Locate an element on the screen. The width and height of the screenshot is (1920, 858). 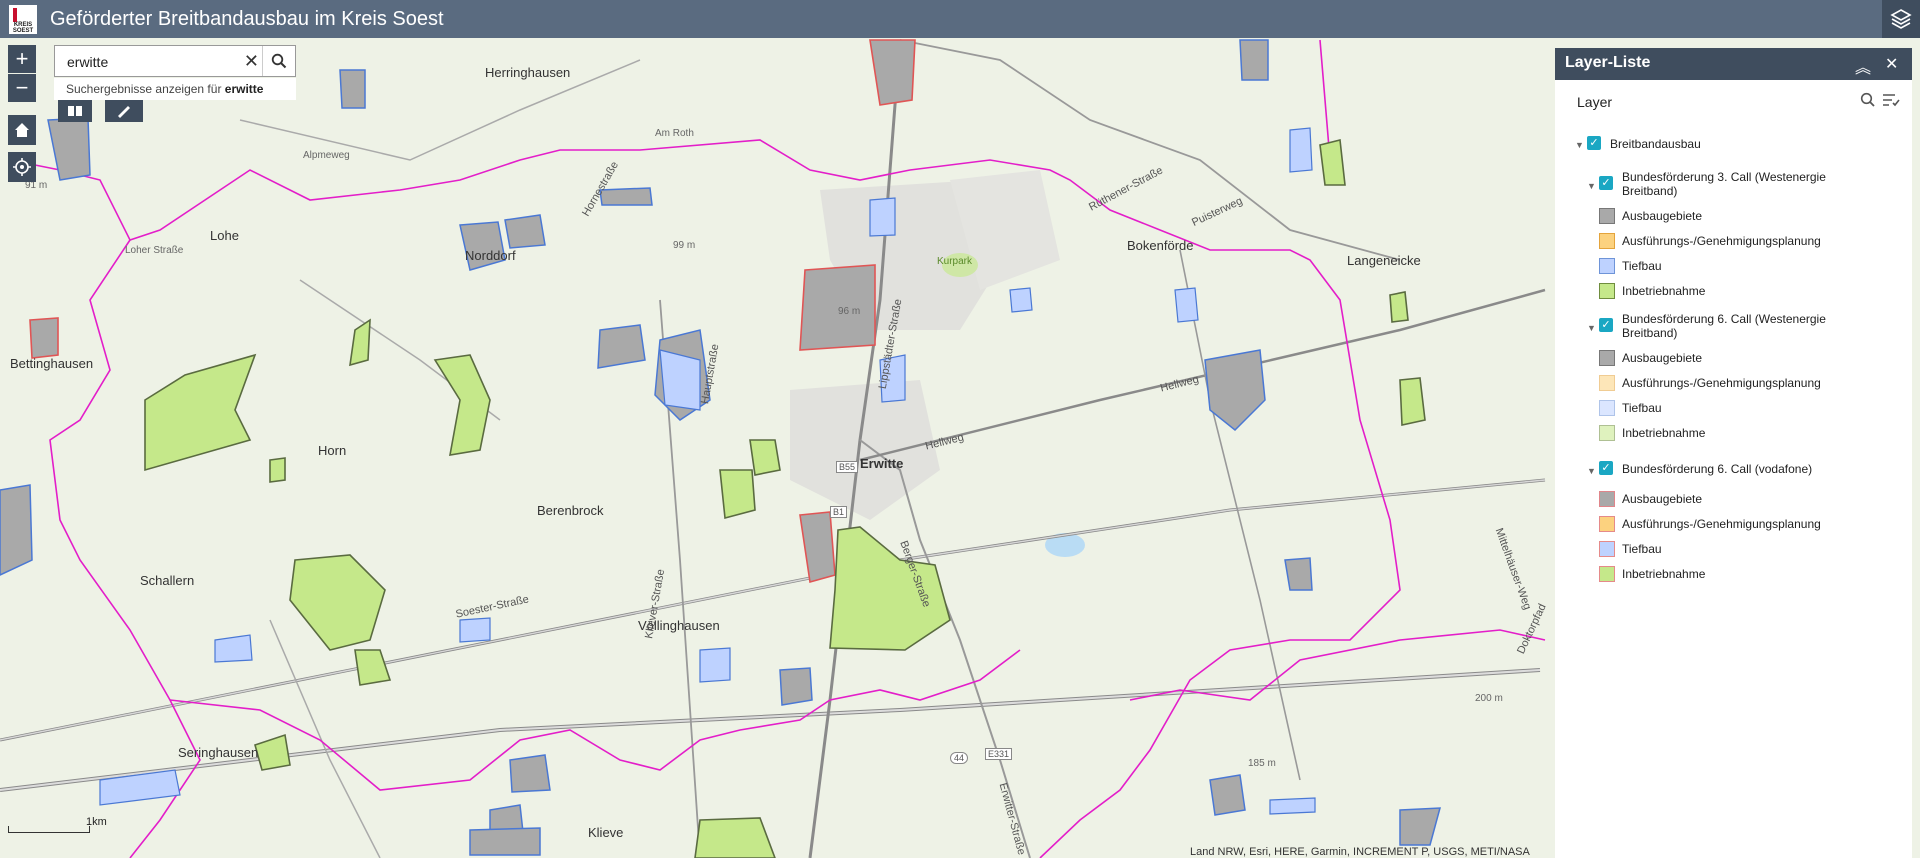
basemap-gallery-button is located at coordinates (75, 111).